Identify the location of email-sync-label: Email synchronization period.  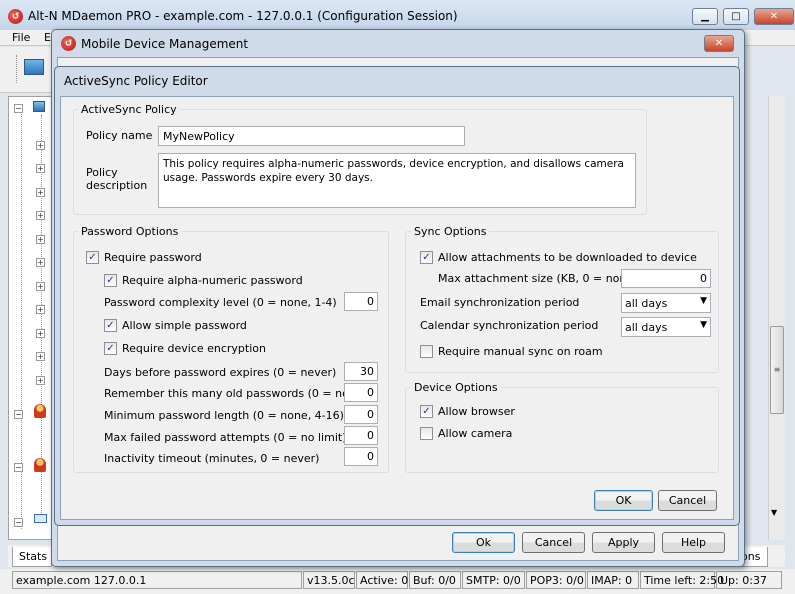
(500, 302).